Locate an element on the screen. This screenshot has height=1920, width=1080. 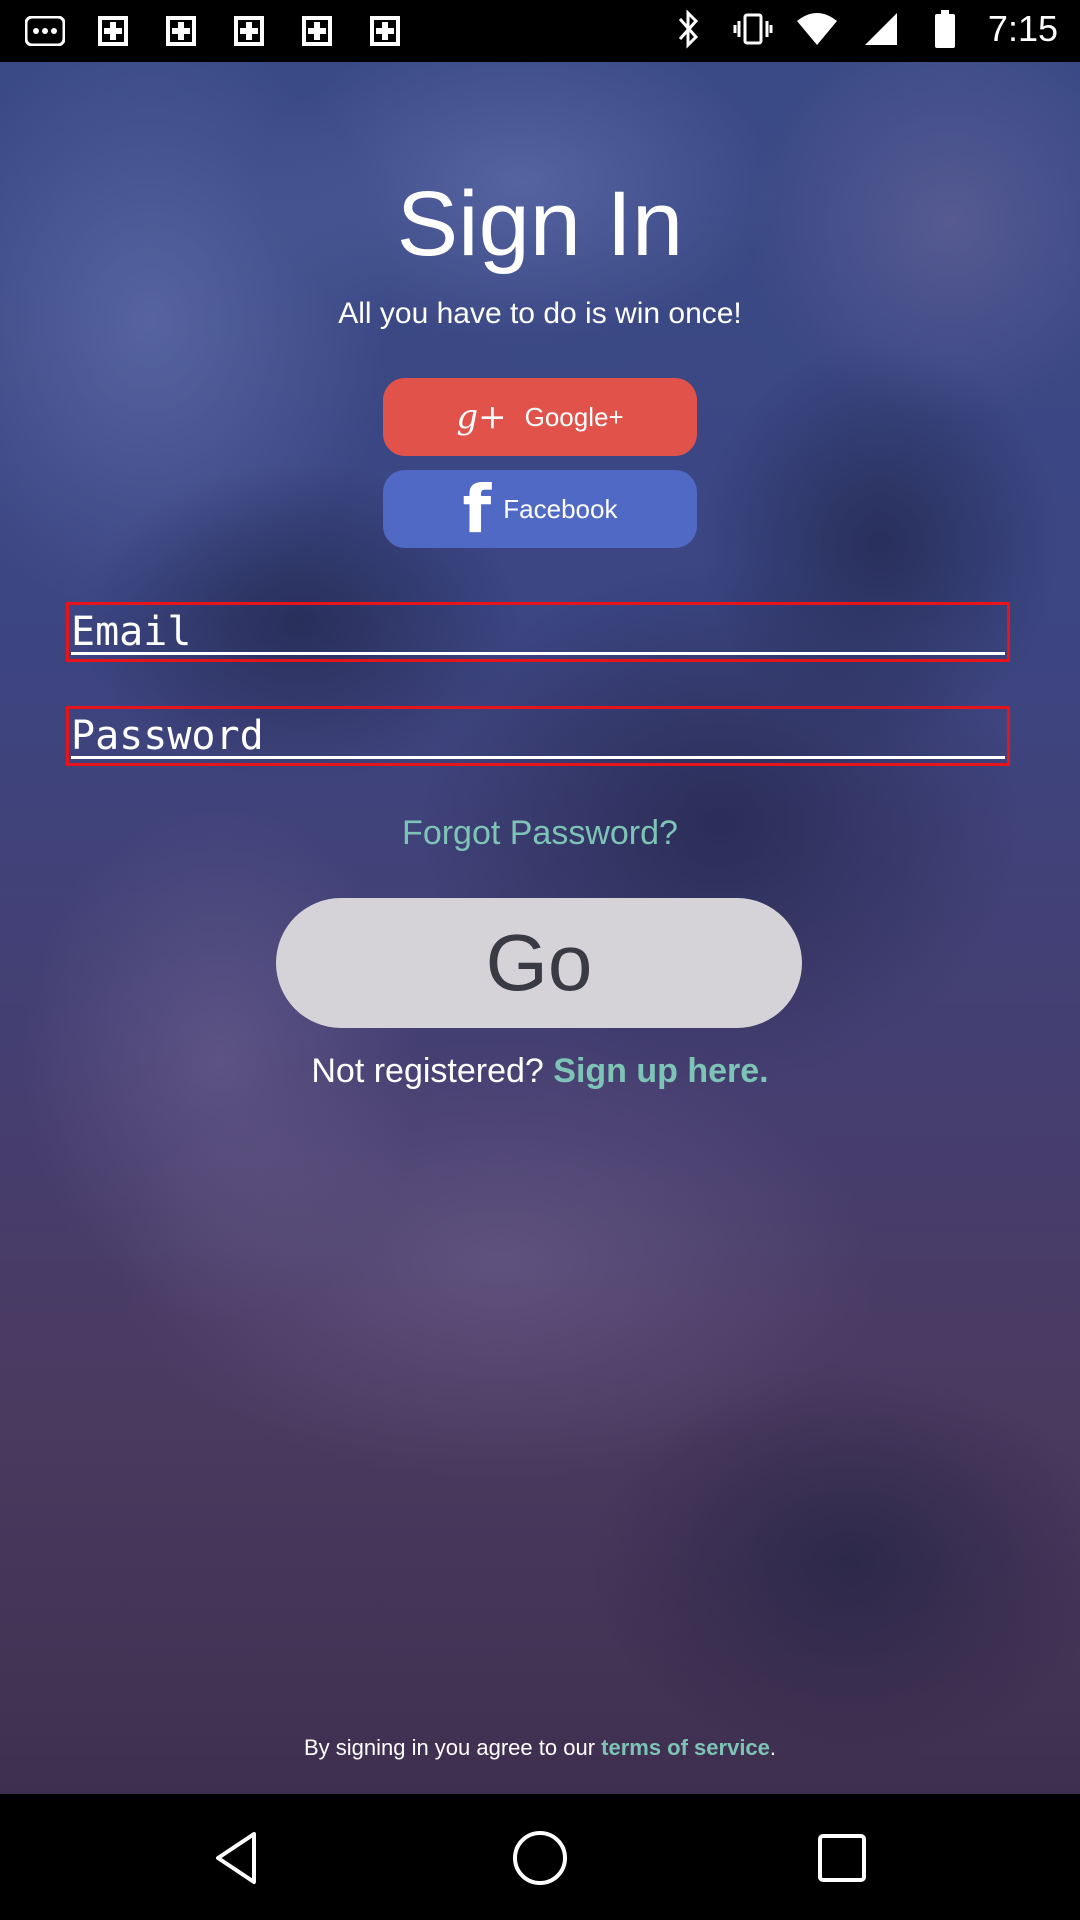
terms-of-service-link: terms of service is located at coordinates (685, 1747).